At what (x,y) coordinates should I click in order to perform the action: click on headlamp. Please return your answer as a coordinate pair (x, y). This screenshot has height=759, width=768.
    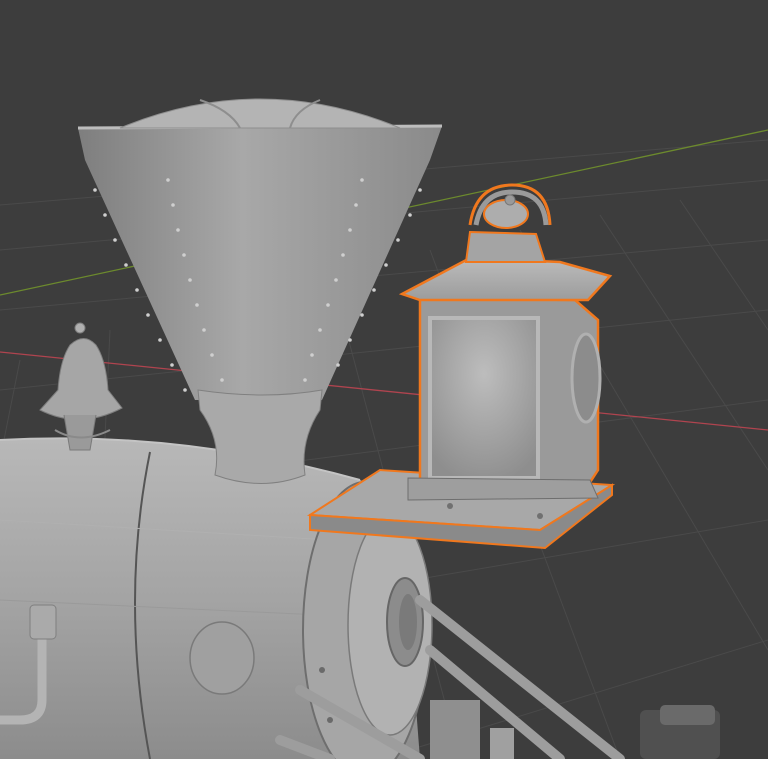
    Looking at the image, I should click on (505, 342).